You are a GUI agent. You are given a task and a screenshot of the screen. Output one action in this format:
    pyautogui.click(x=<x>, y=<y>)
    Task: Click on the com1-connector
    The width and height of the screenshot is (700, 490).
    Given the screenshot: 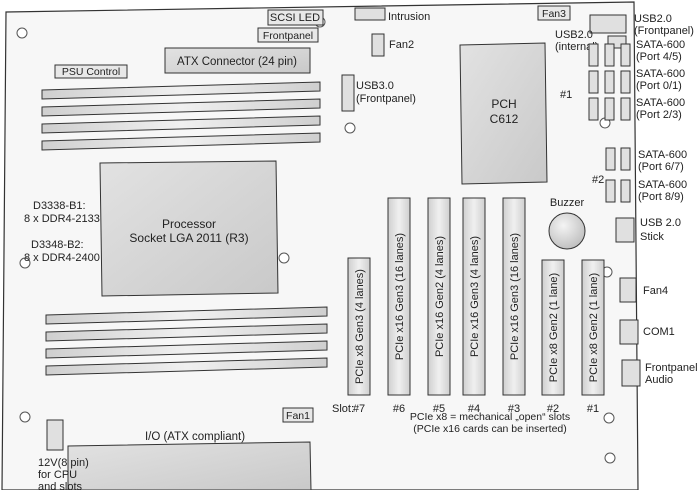 What is the action you would take?
    pyautogui.click(x=629, y=332)
    